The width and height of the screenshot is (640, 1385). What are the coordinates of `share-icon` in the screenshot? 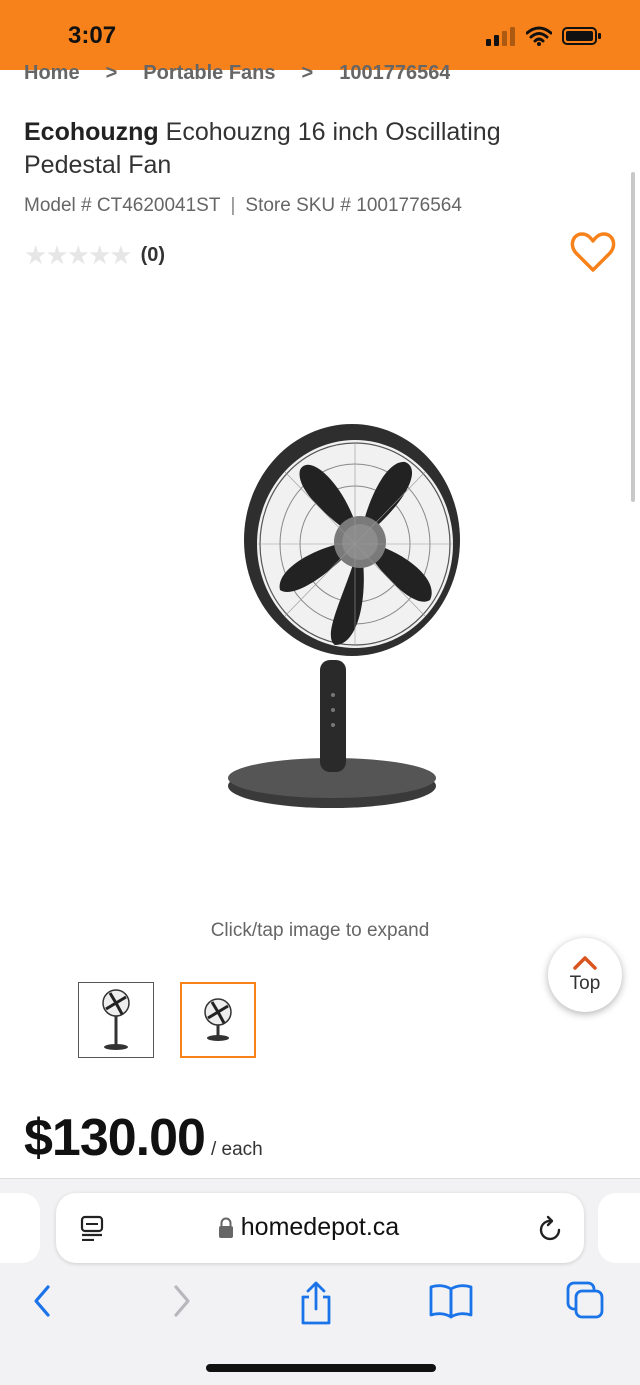 It's located at (316, 1303).